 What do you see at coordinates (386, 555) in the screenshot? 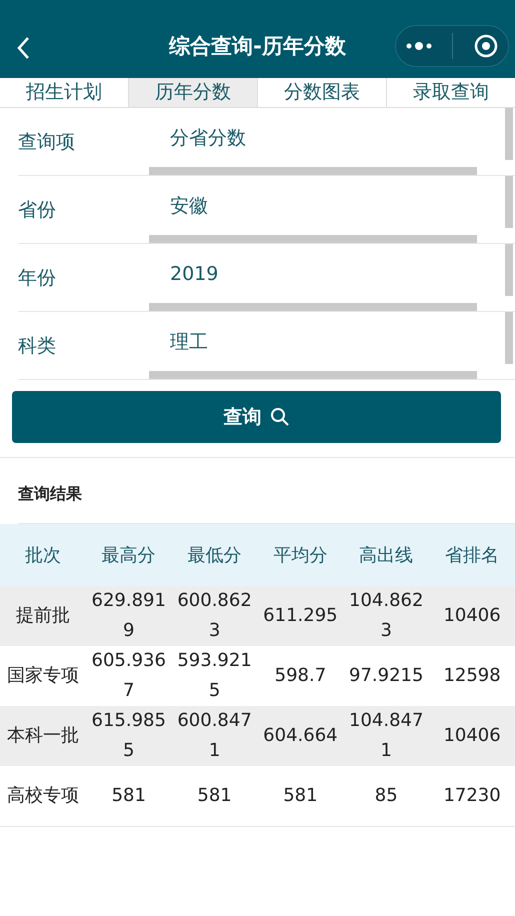
I see `column-header: 高出线` at bounding box center [386, 555].